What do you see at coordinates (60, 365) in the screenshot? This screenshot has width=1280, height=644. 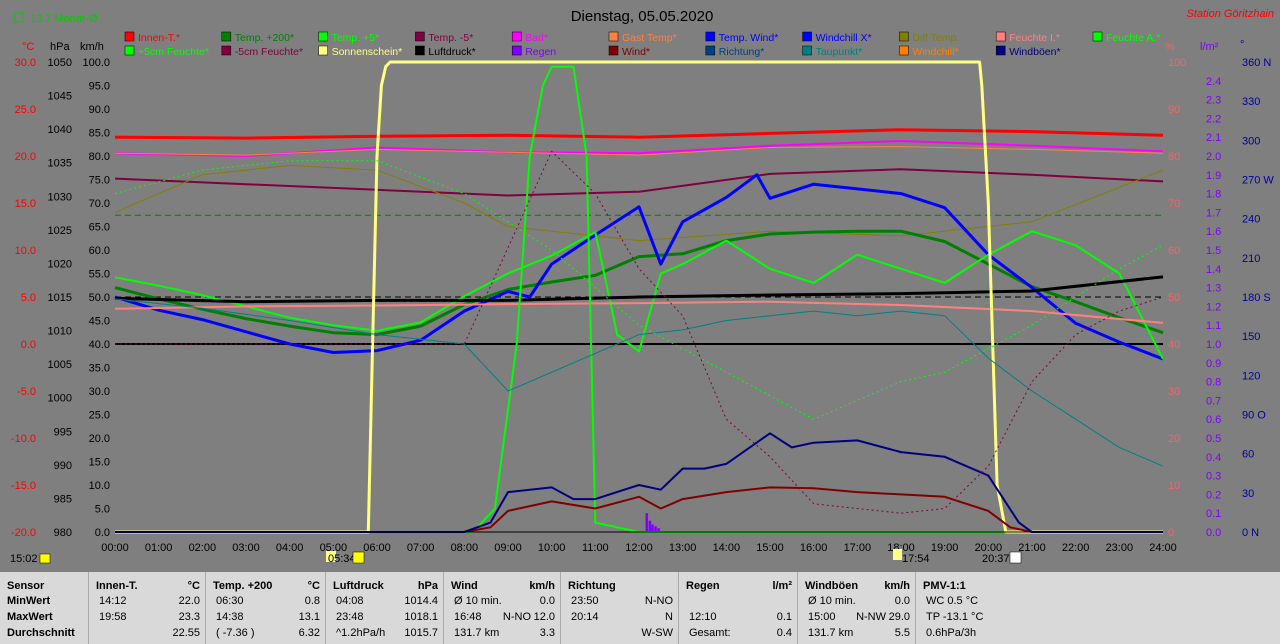 I see `pressure-tick-label: 1005` at bounding box center [60, 365].